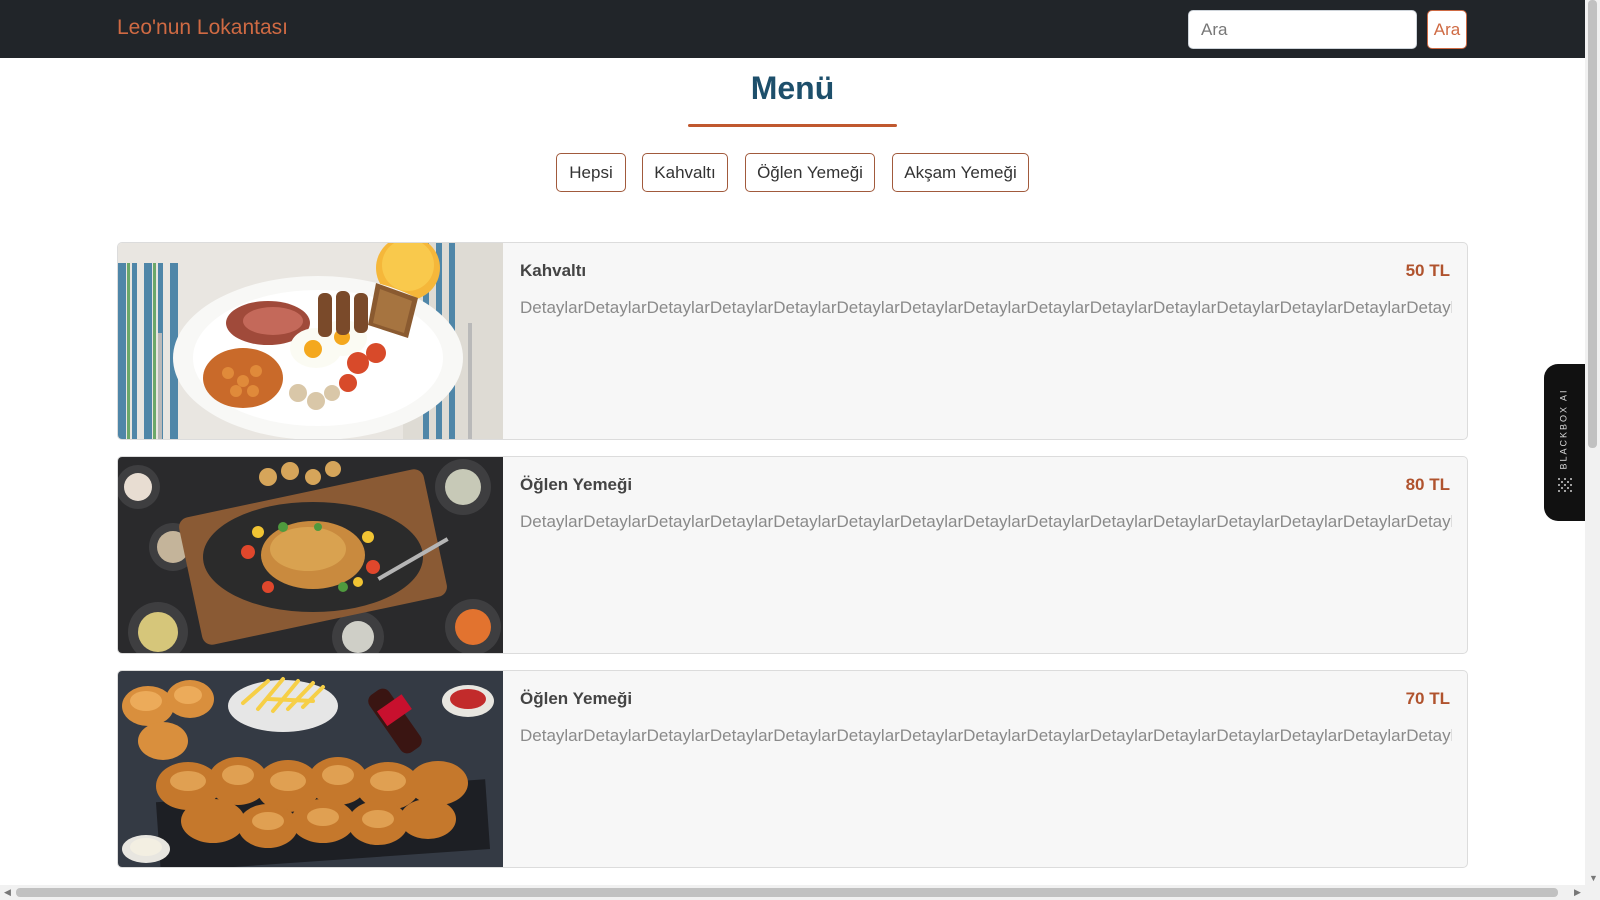 The image size is (1600, 900). Describe the element at coordinates (1577, 892) in the screenshot. I see `scroll-right-arrow-icon: ▶` at that location.